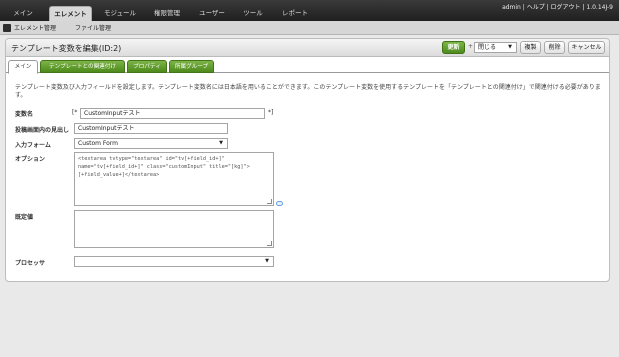 The height and width of the screenshot is (357, 619). What do you see at coordinates (98, 143) in the screenshot?
I see `input-type-select-value: Custom Form` at bounding box center [98, 143].